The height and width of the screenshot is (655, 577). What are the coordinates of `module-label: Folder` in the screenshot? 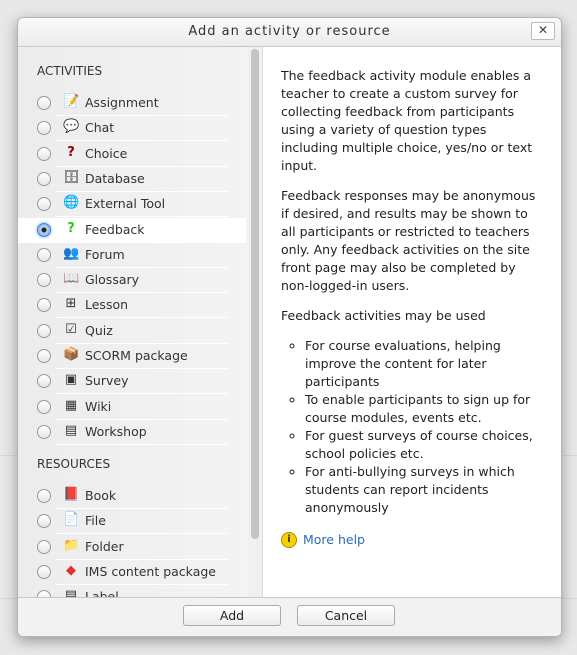 It's located at (104, 546).